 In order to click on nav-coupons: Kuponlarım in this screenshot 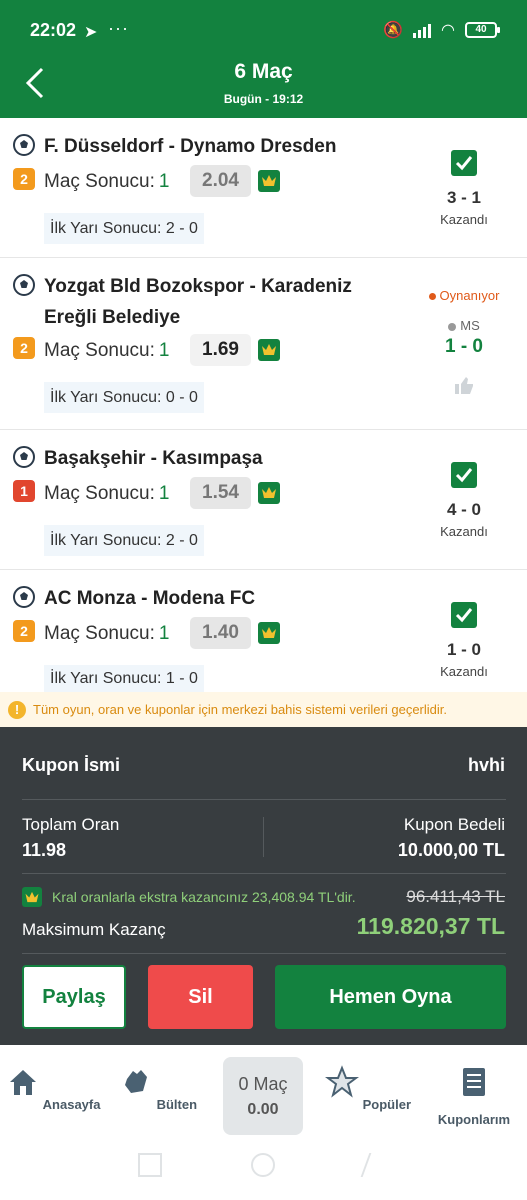, I will do `click(474, 1096)`.